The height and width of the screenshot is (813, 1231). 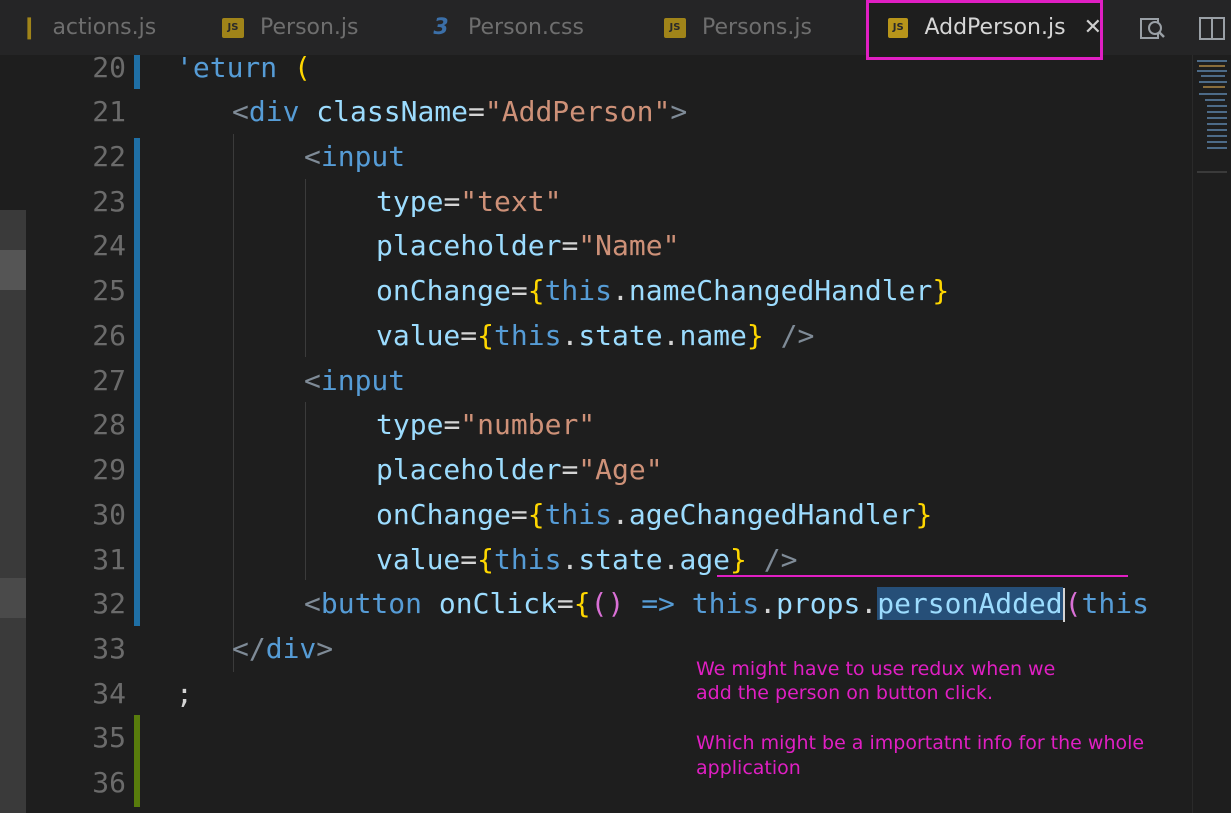 What do you see at coordinates (309, 27) in the screenshot?
I see `tab-label: Person.js` at bounding box center [309, 27].